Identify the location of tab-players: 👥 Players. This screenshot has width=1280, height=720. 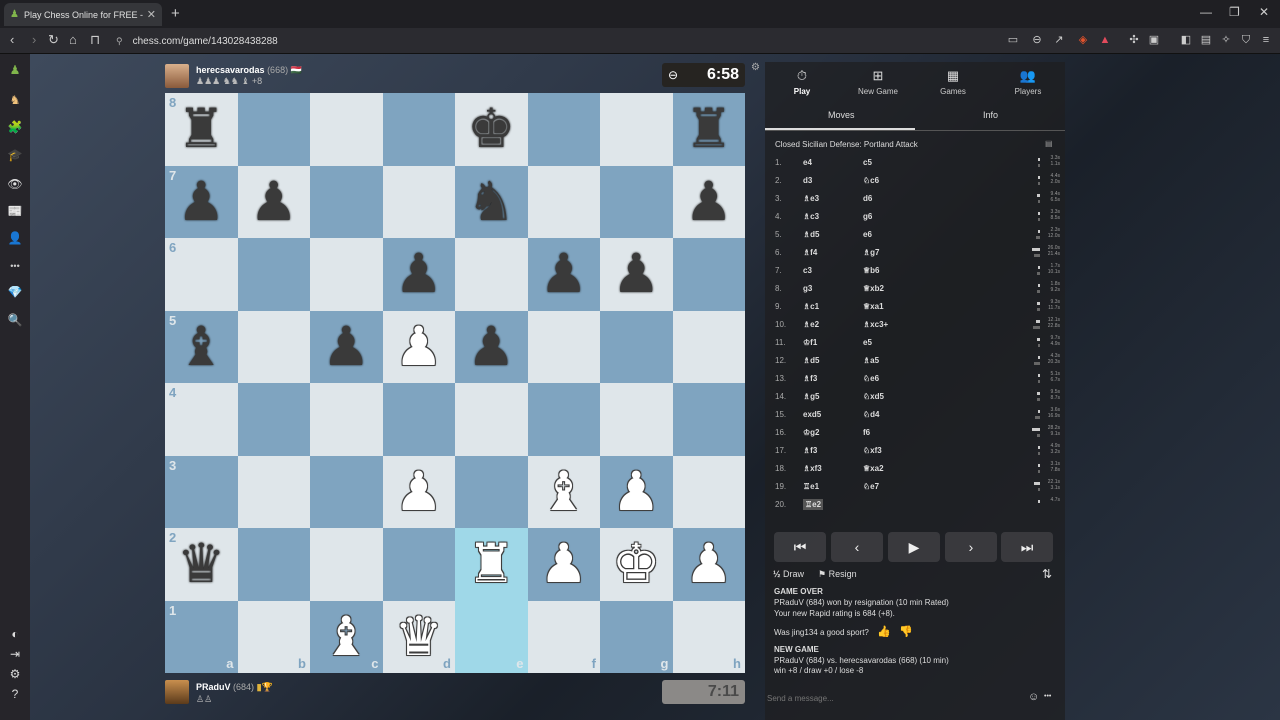
(1028, 82).